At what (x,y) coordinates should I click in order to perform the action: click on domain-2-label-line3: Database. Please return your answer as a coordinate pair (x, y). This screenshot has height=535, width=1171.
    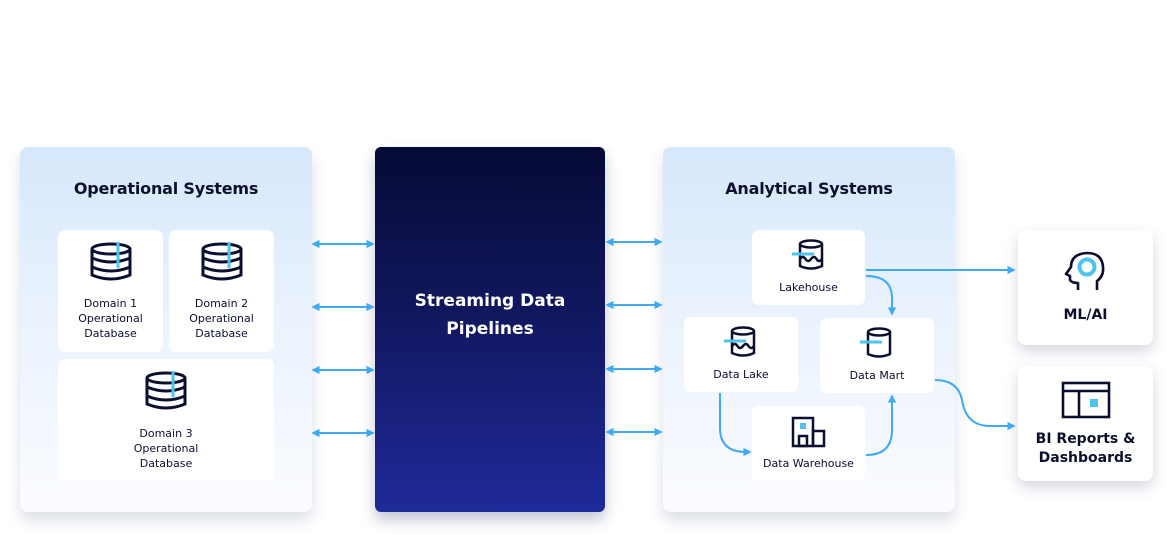
    Looking at the image, I should click on (221, 333).